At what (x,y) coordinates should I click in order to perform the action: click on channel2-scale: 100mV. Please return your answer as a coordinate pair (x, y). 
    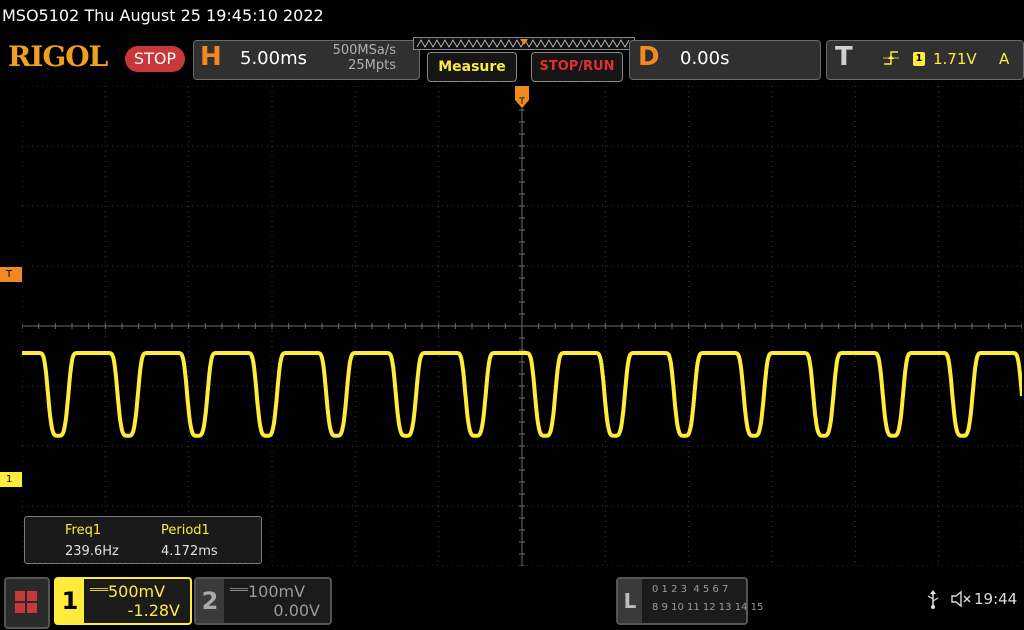
    Looking at the image, I should click on (277, 591).